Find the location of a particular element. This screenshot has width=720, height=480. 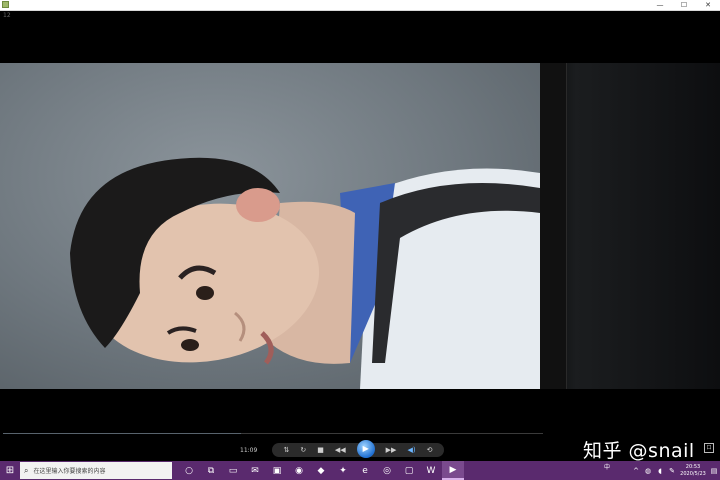

ime-indicator: 中 is located at coordinates (607, 466).